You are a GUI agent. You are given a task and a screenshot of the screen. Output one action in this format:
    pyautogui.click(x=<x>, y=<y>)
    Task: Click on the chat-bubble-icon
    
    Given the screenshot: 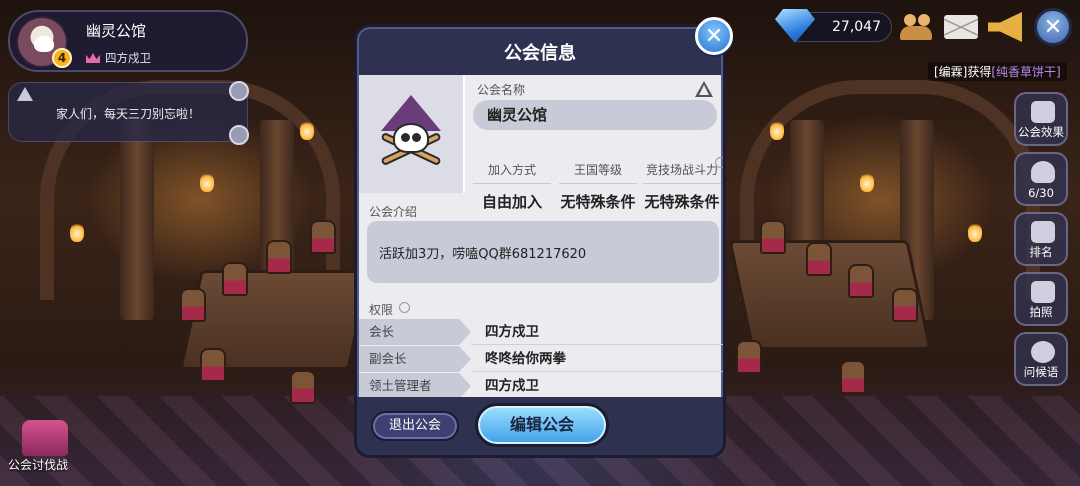 What is the action you would take?
    pyautogui.click(x=1043, y=352)
    